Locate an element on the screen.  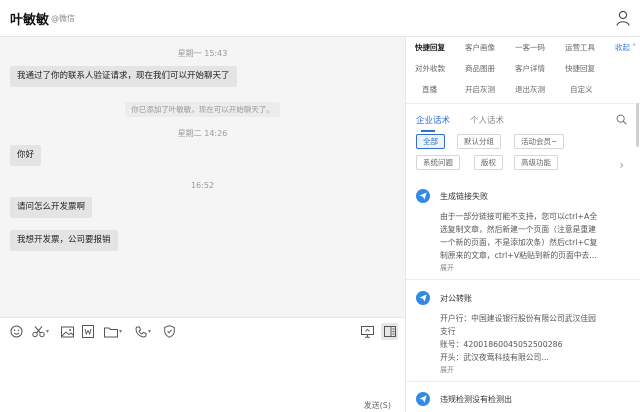
item-text: 由于一部分链接可能不支持，您可以ctrl+A全 is located at coordinates (519, 216).